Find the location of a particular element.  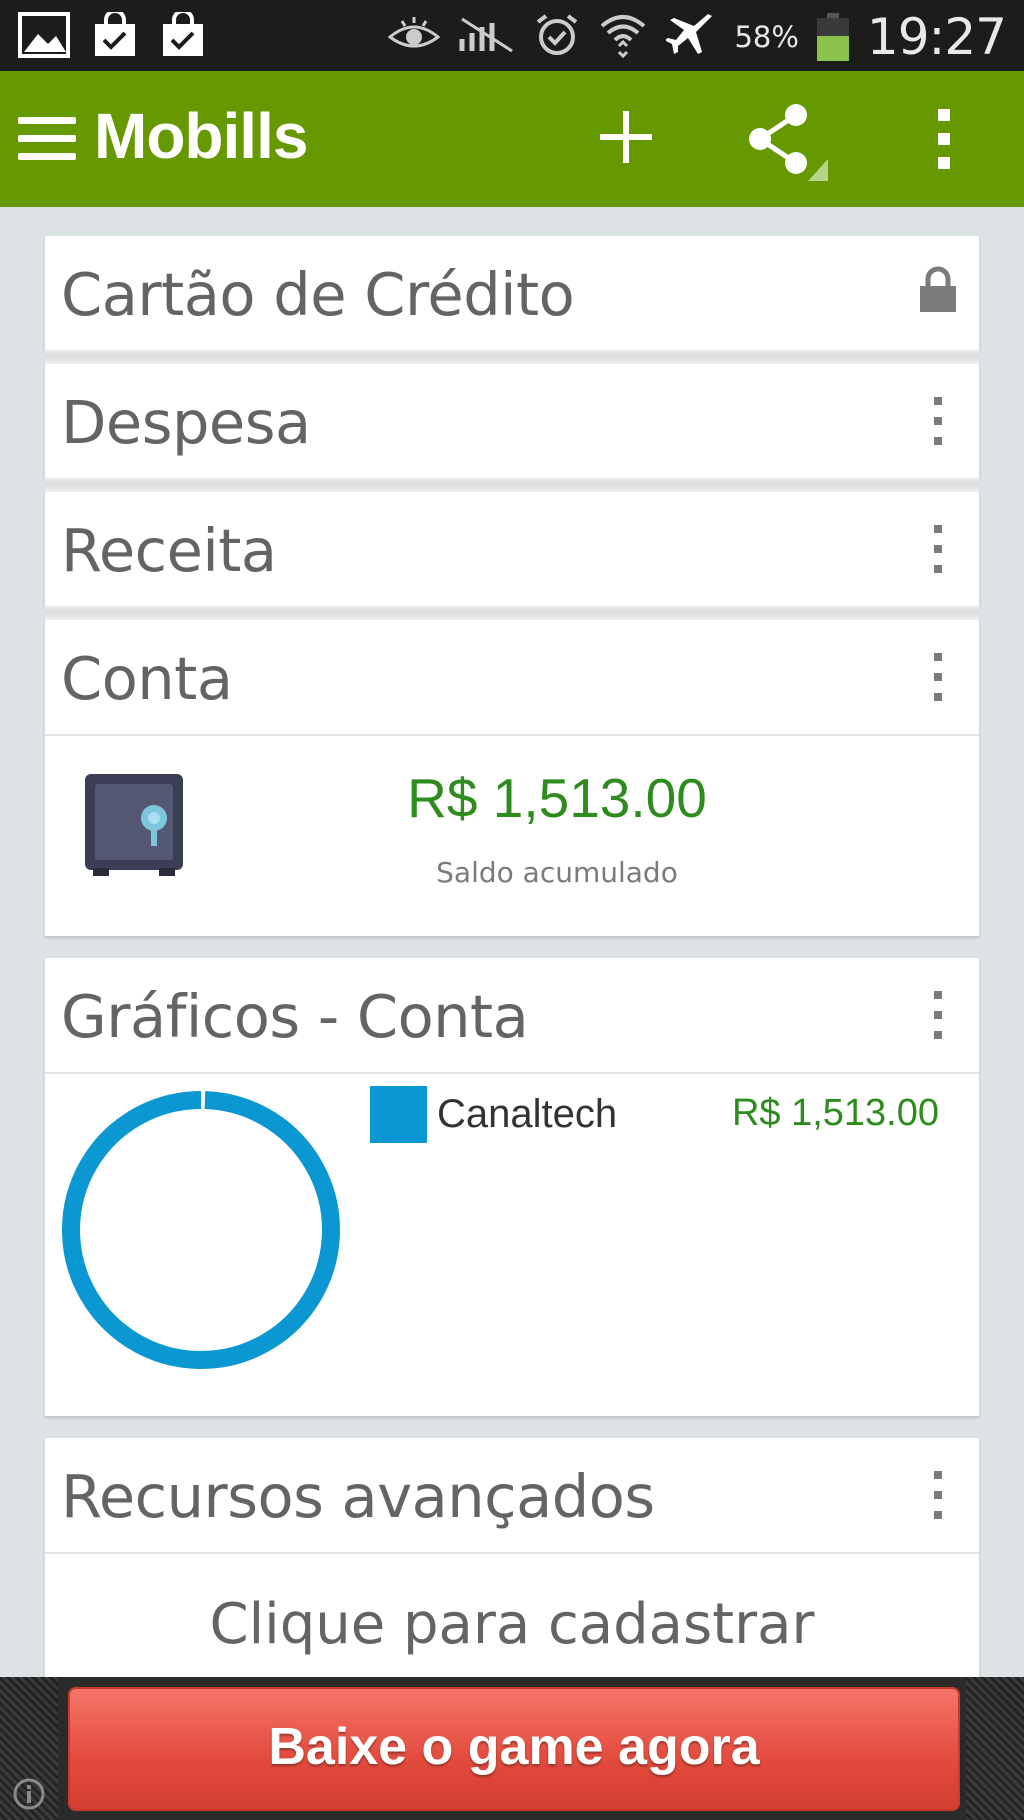

card-title: Receita is located at coordinates (169, 550).